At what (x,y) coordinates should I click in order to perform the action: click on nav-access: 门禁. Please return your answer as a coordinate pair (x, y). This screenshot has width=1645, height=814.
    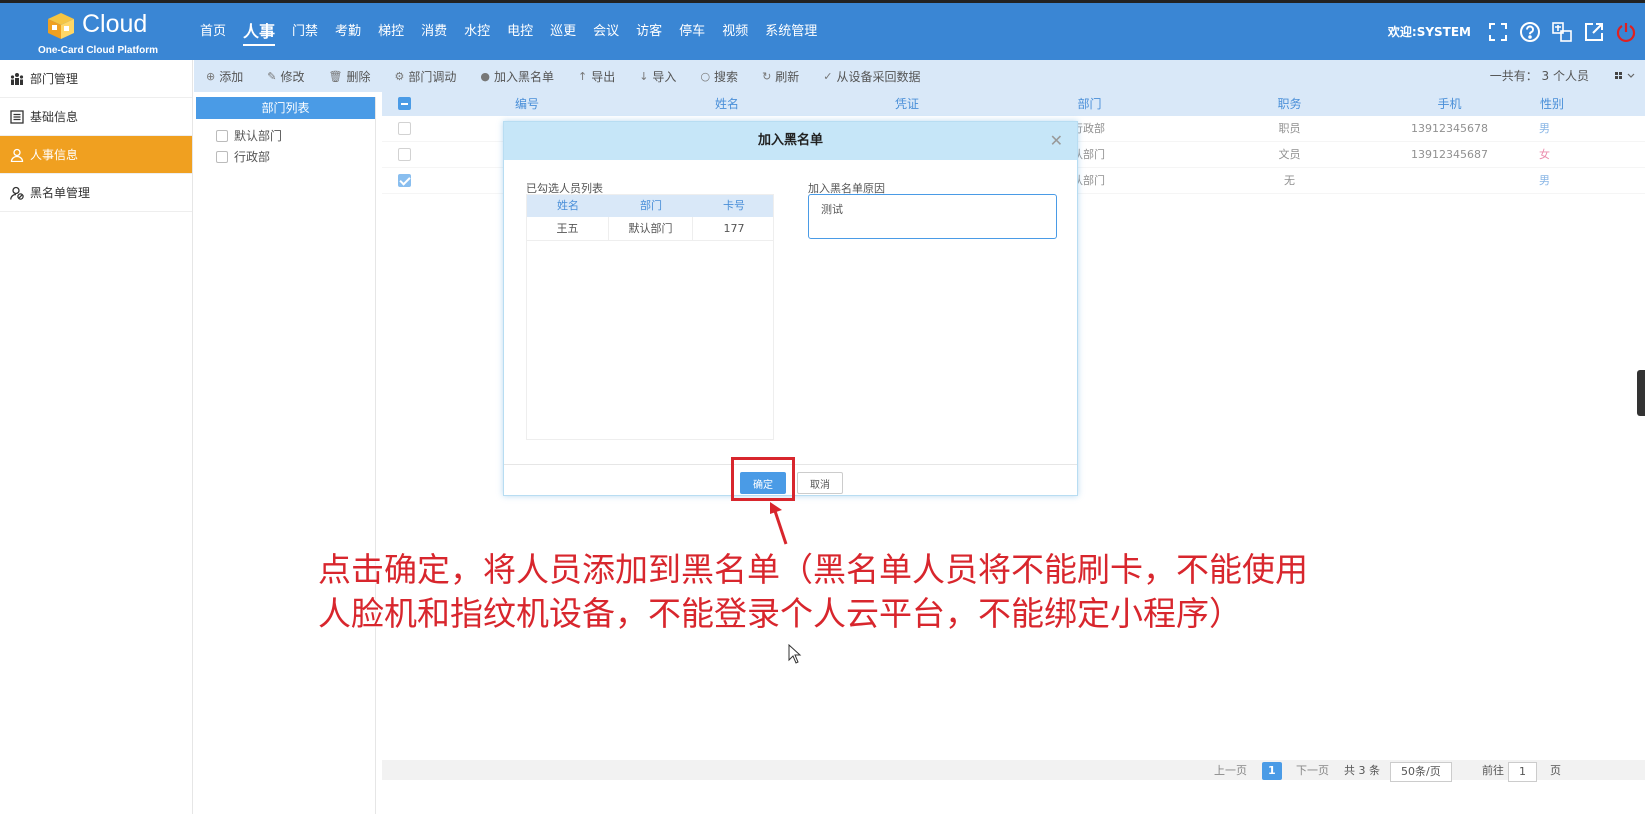
    Looking at the image, I should click on (305, 31).